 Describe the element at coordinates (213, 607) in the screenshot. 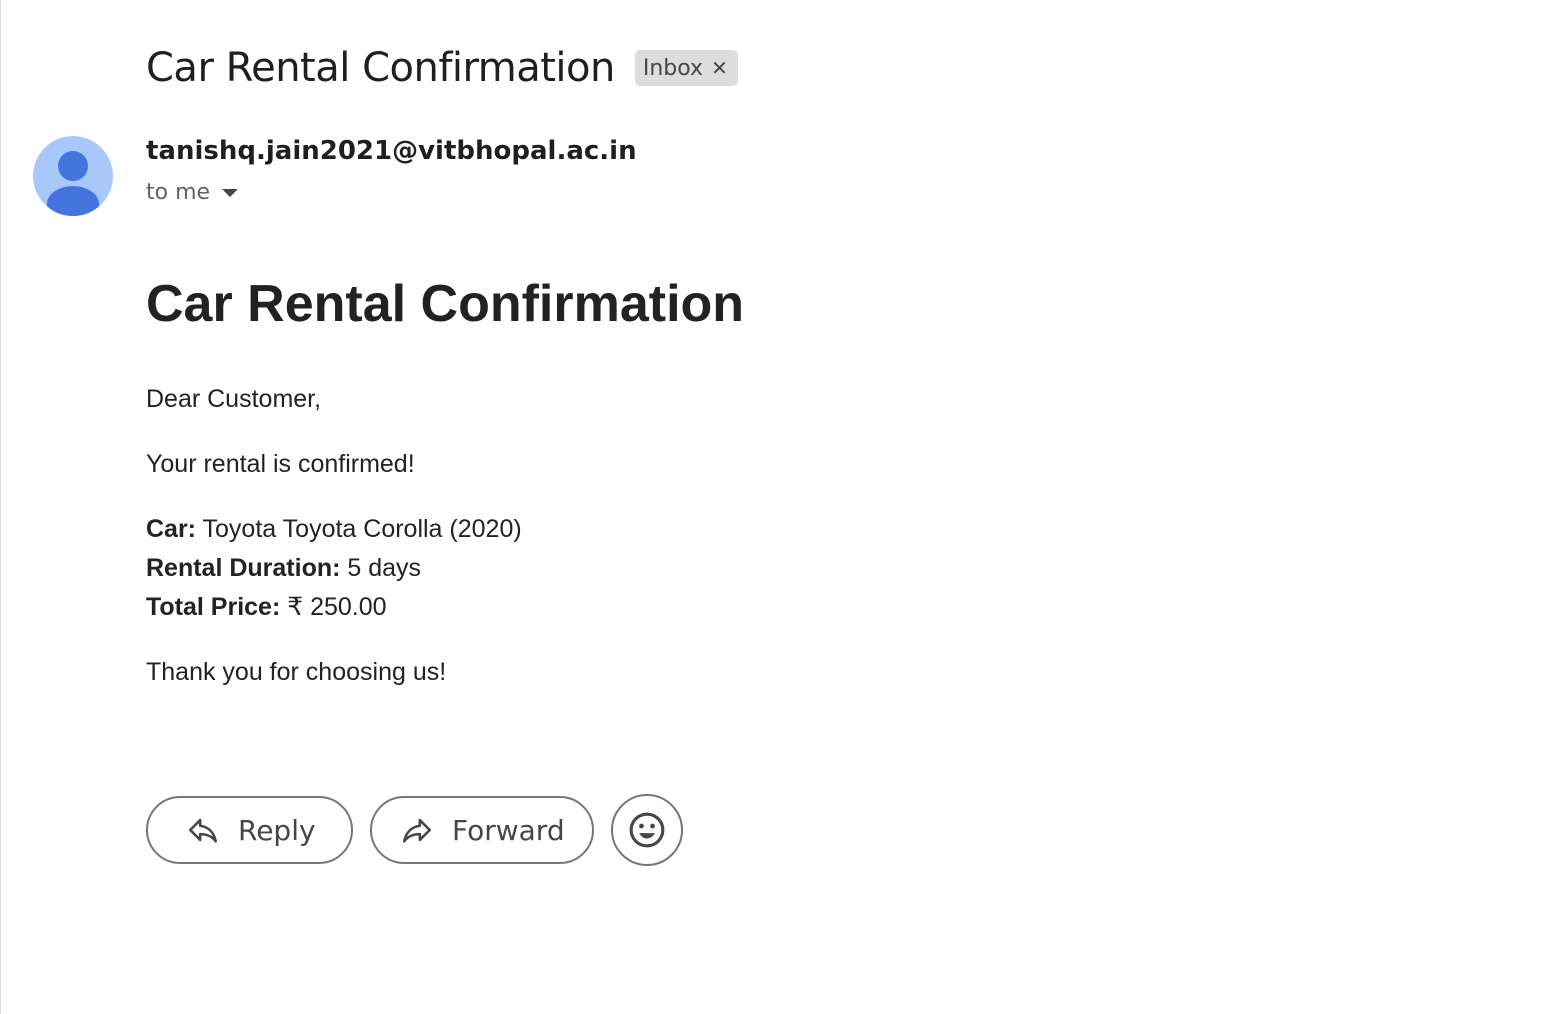

I see `price-label: Total Price:` at that location.